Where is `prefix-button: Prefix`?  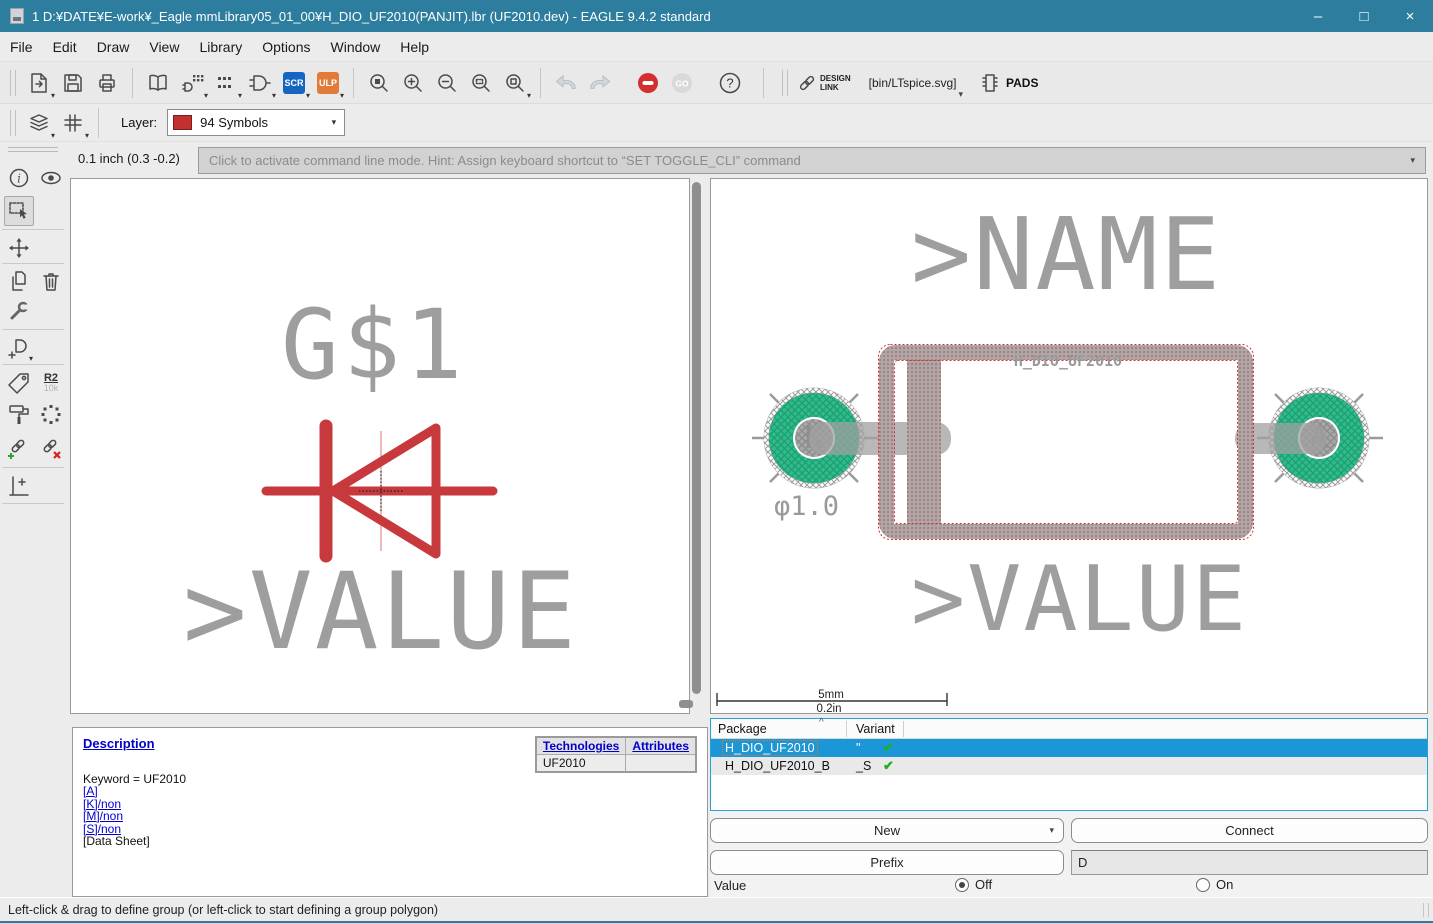
prefix-button: Prefix is located at coordinates (887, 862).